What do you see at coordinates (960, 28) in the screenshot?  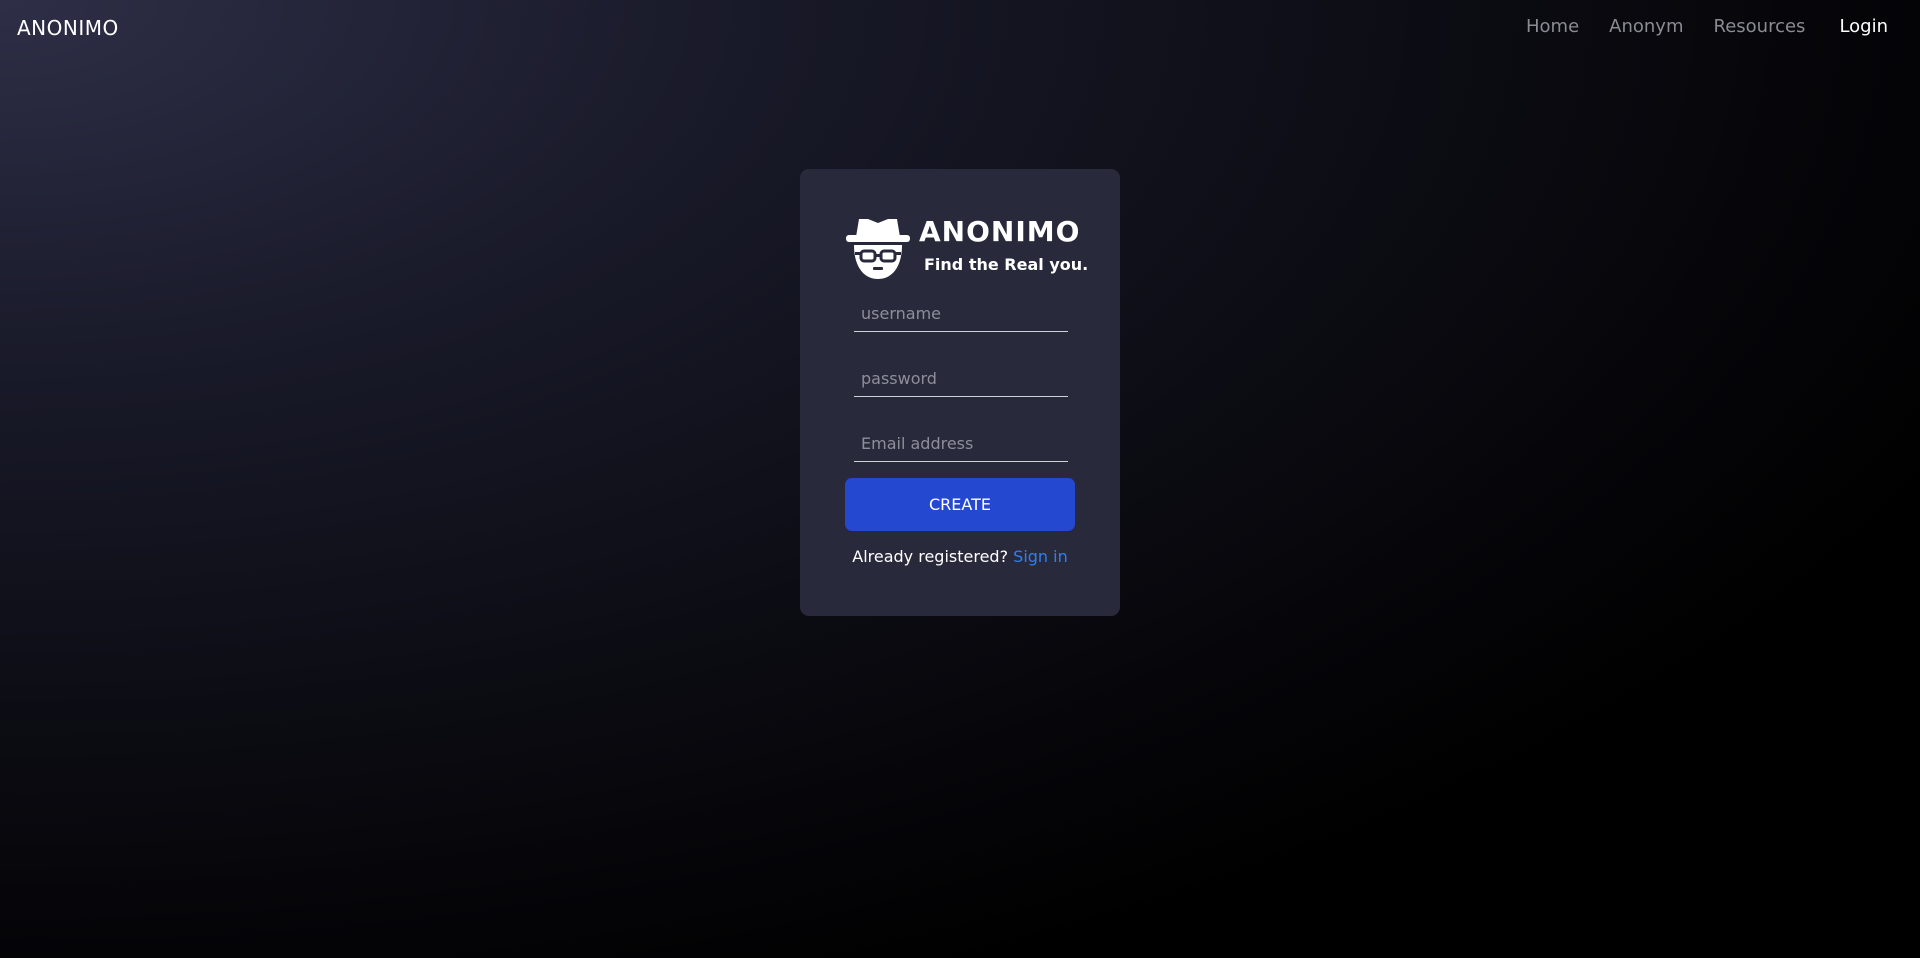 I see `navbar: ANONIMO Home Anonym Resources Login` at bounding box center [960, 28].